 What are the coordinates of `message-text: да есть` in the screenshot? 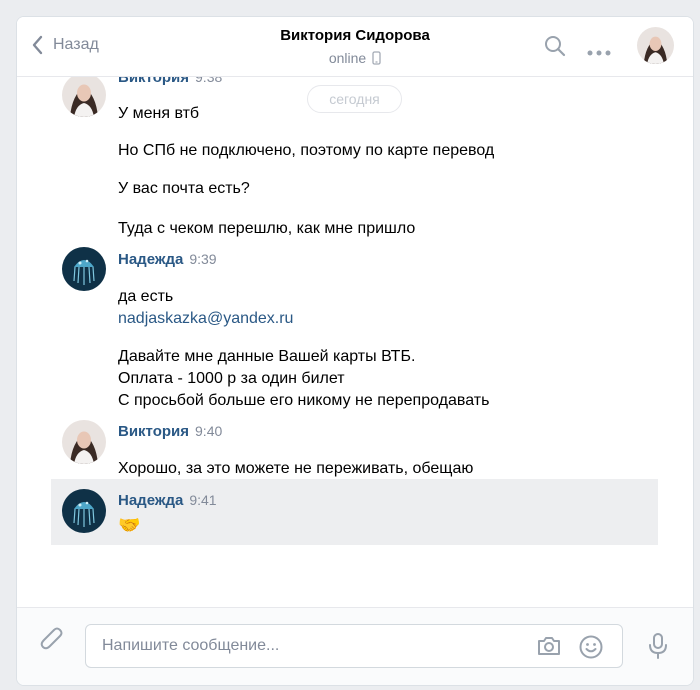 It's located at (146, 296).